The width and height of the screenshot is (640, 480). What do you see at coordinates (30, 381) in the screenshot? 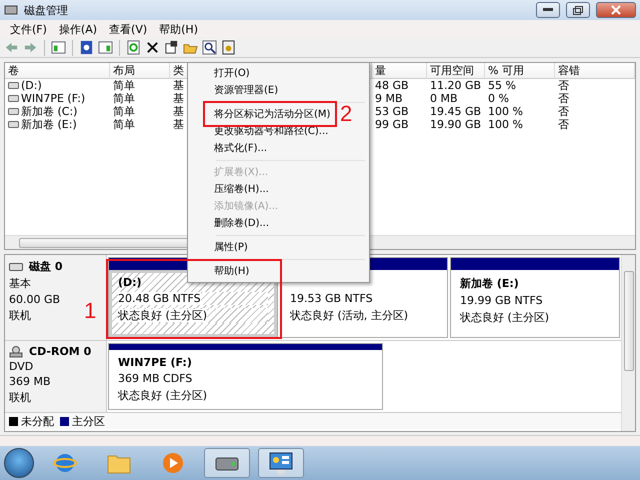
I see `disk-info: 369 MB` at bounding box center [30, 381].